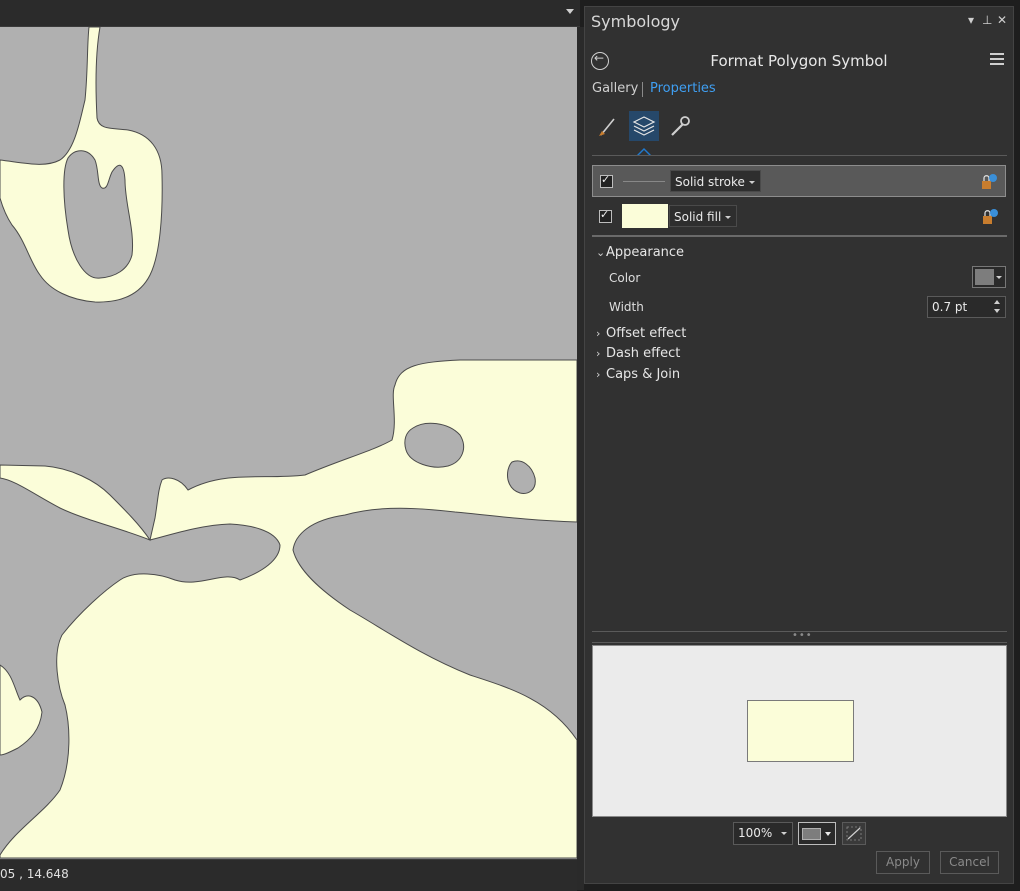 The width and height of the screenshot is (1020, 891). Describe the element at coordinates (997, 59) in the screenshot. I see `hamburger-menu-icon` at that location.